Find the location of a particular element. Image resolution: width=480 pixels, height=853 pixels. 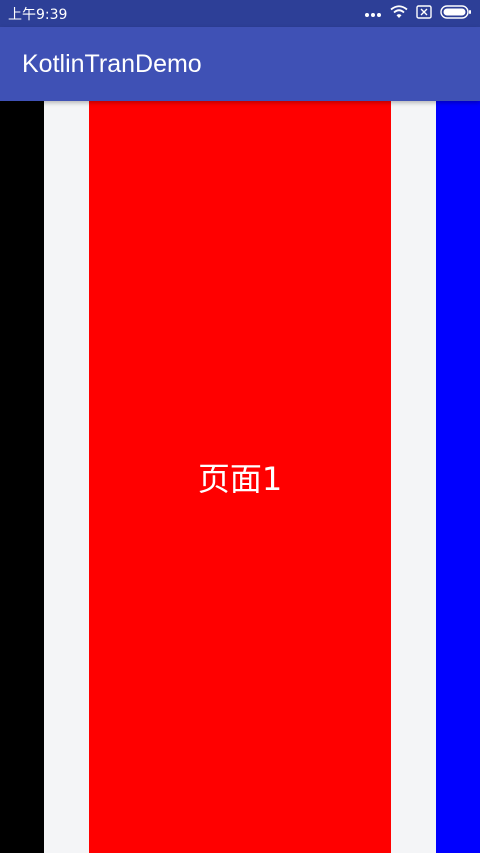

status-icons is located at coordinates (418, 13).